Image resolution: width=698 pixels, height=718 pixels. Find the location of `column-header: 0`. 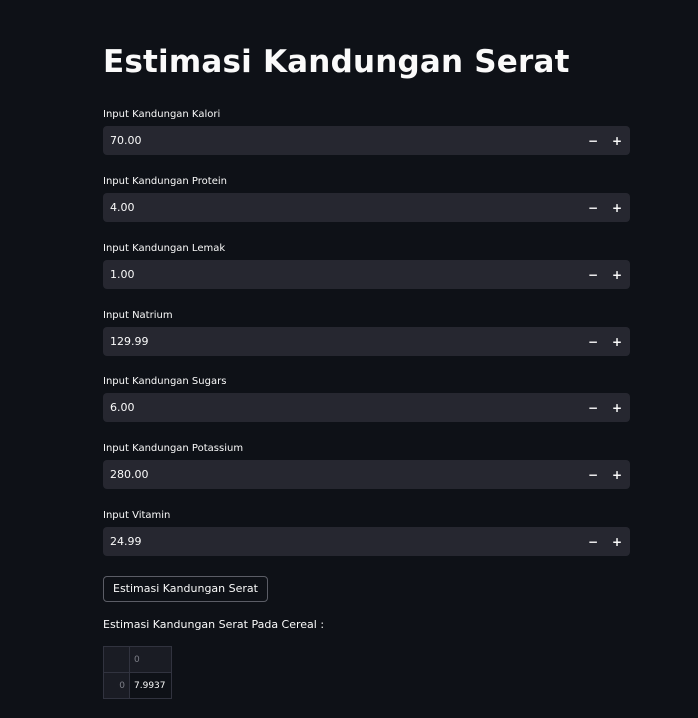

column-header: 0 is located at coordinates (150, 659).